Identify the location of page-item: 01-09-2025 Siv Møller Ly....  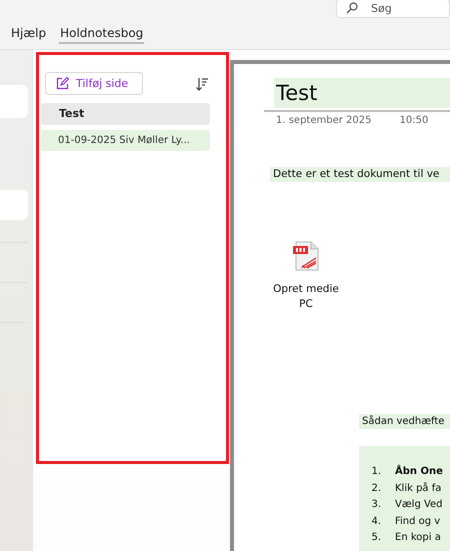
(125, 140).